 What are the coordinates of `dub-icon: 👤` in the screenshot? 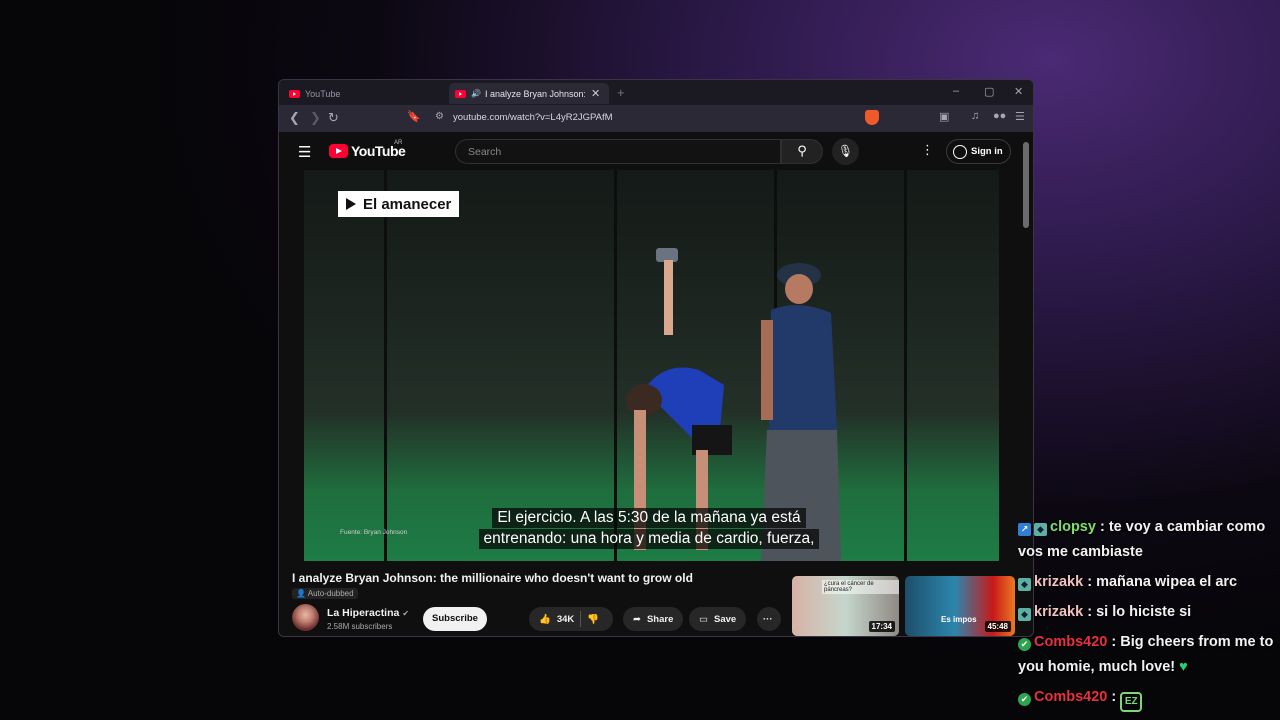 It's located at (301, 593).